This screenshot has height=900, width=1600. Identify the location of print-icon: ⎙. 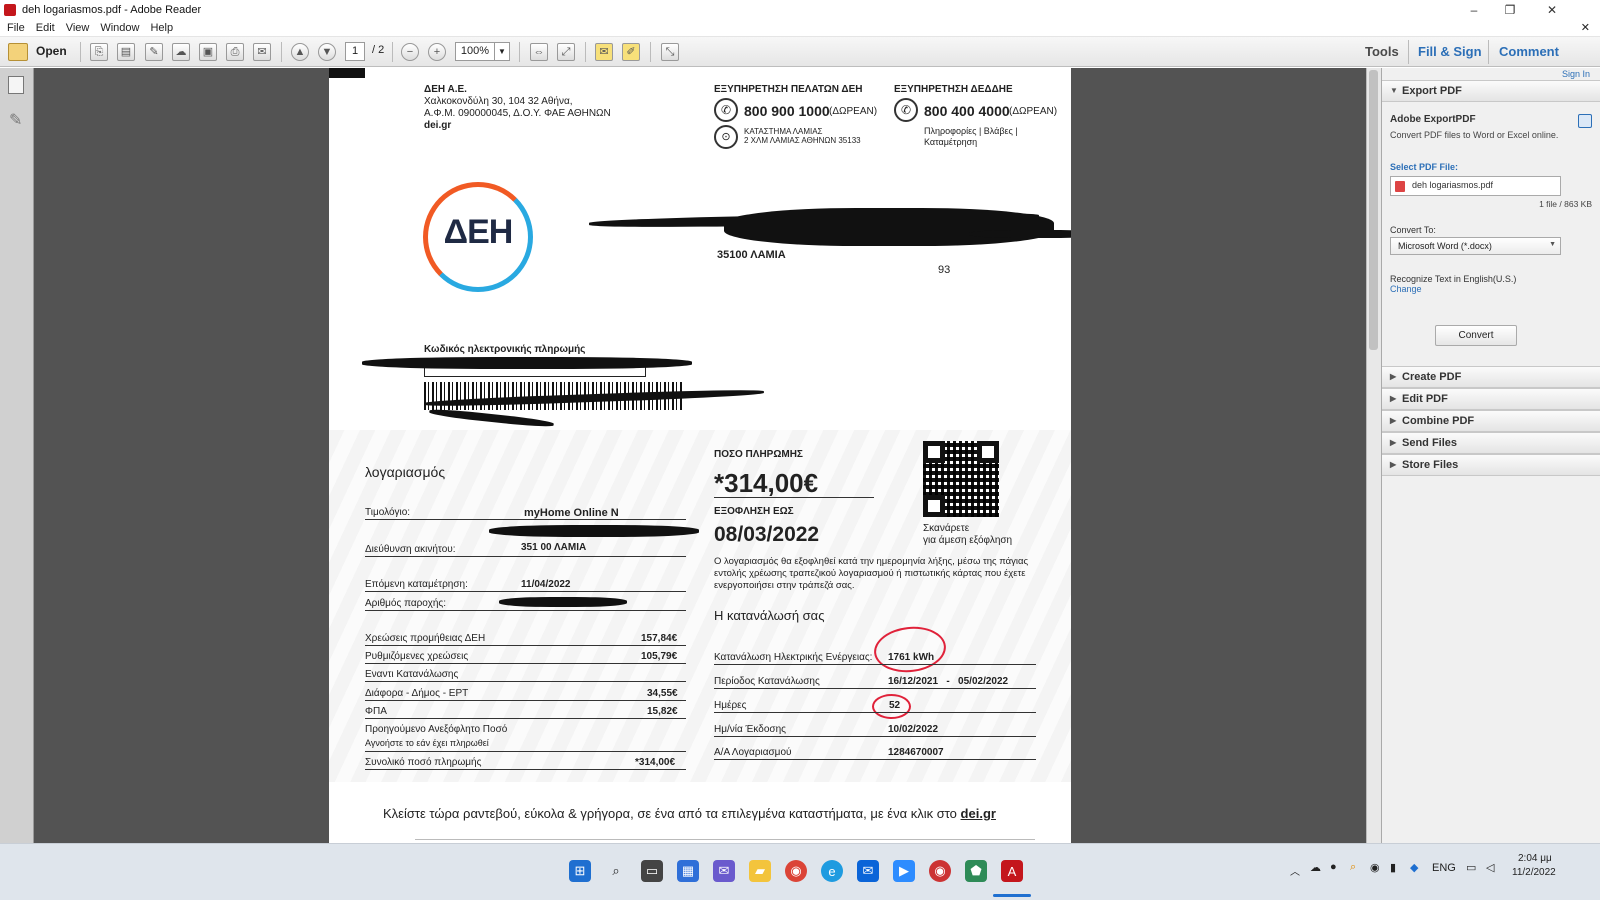
(235, 52).